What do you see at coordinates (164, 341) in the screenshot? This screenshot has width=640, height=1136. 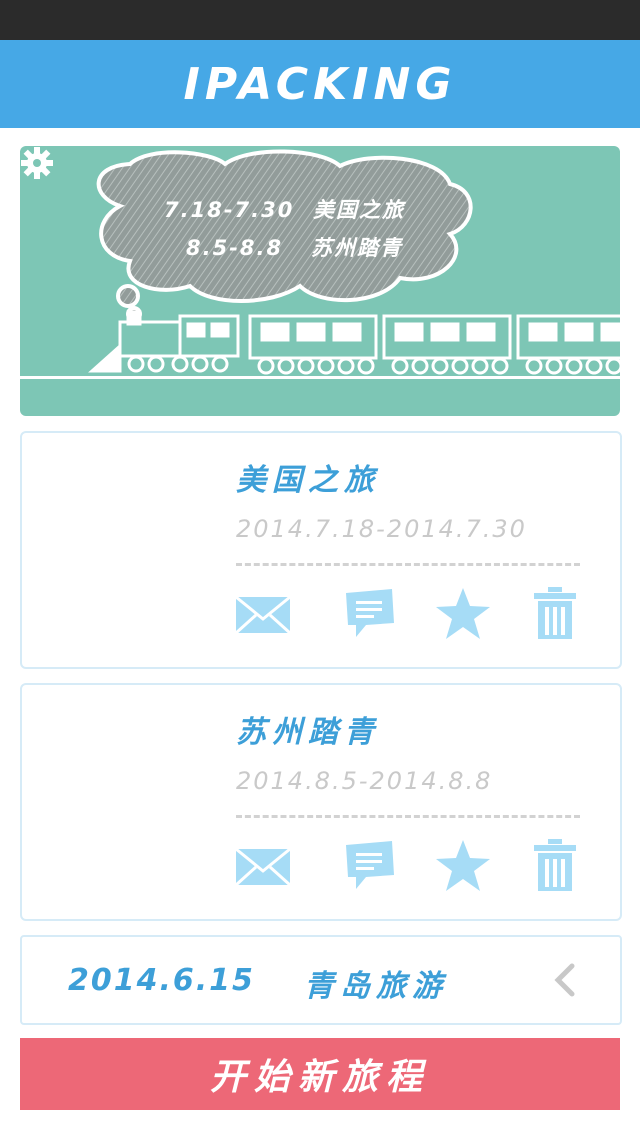 I see `train-locomotive` at bounding box center [164, 341].